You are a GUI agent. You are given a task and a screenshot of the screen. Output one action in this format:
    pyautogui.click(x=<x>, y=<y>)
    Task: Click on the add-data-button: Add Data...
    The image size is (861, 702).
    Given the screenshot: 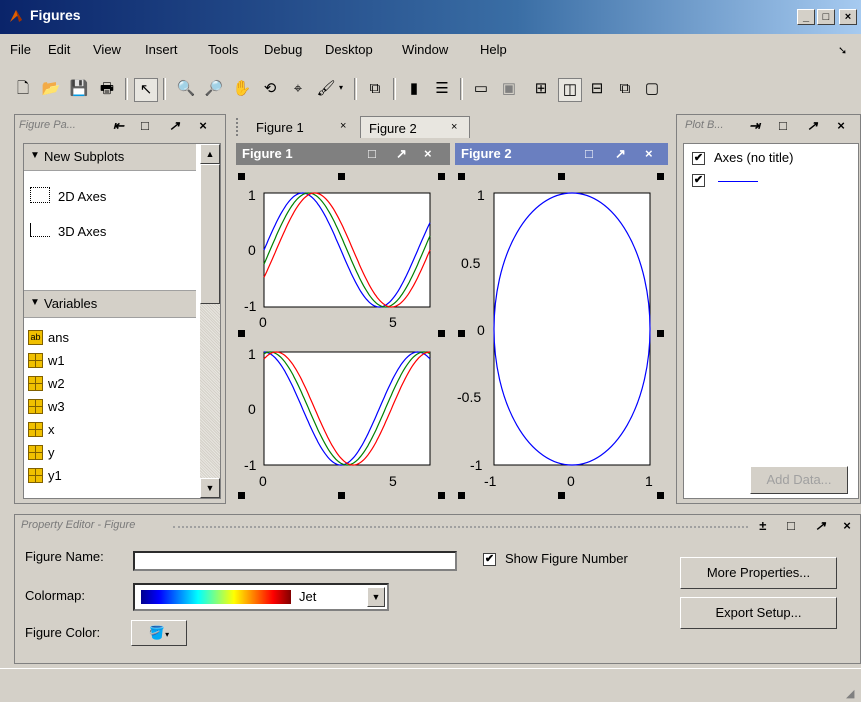 What is the action you would take?
    pyautogui.click(x=799, y=480)
    